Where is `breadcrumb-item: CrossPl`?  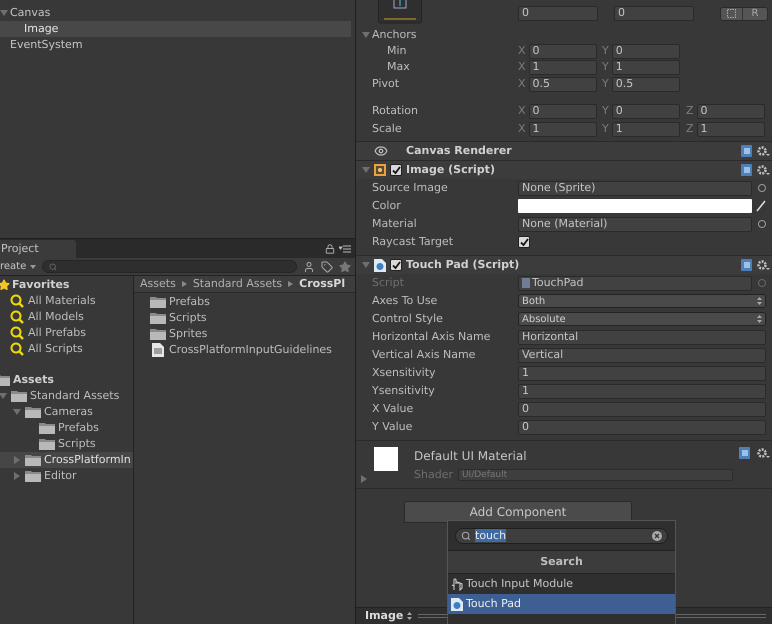
breadcrumb-item: CrossPl is located at coordinates (322, 284).